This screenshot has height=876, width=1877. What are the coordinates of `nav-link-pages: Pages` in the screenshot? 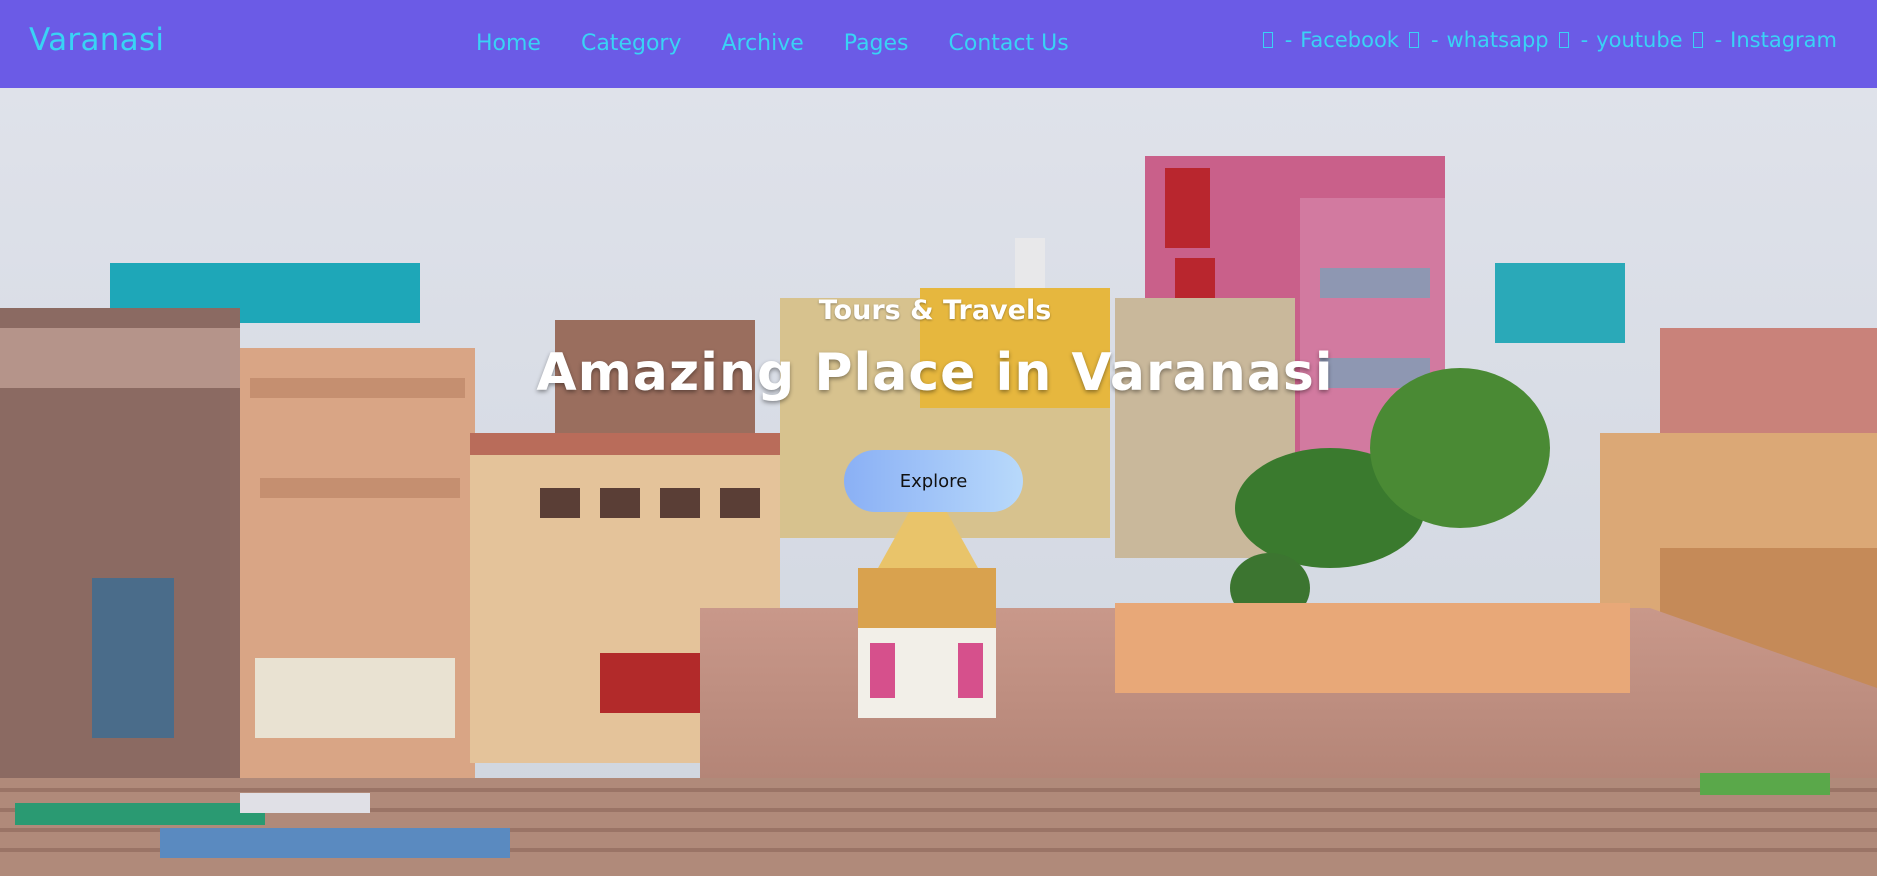 It's located at (876, 43).